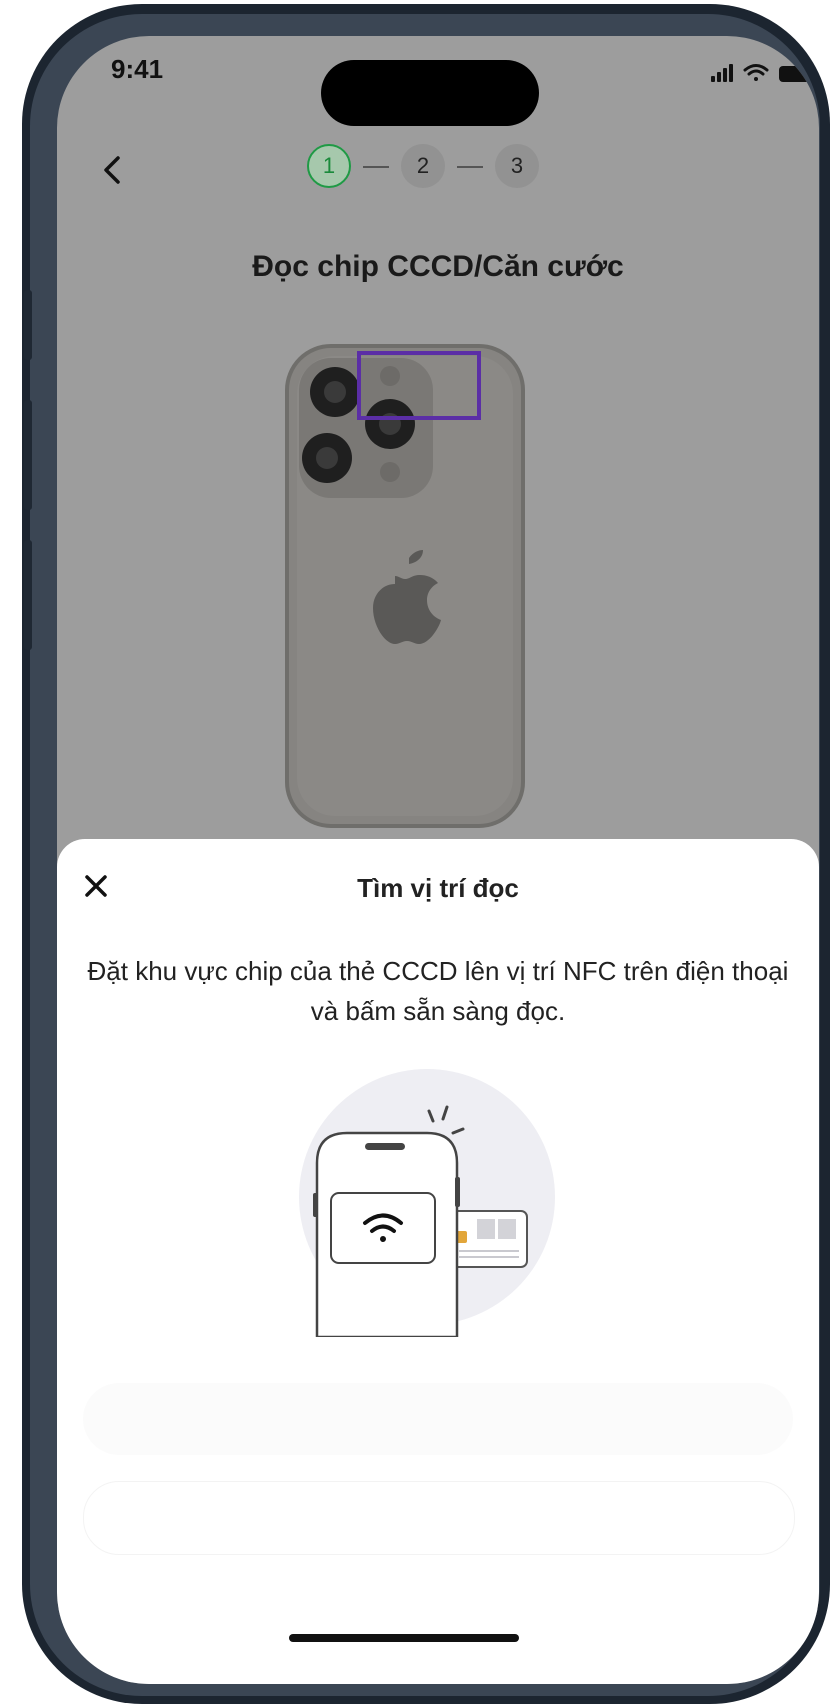  Describe the element at coordinates (28, 455) in the screenshot. I see `volume-up-button` at that location.